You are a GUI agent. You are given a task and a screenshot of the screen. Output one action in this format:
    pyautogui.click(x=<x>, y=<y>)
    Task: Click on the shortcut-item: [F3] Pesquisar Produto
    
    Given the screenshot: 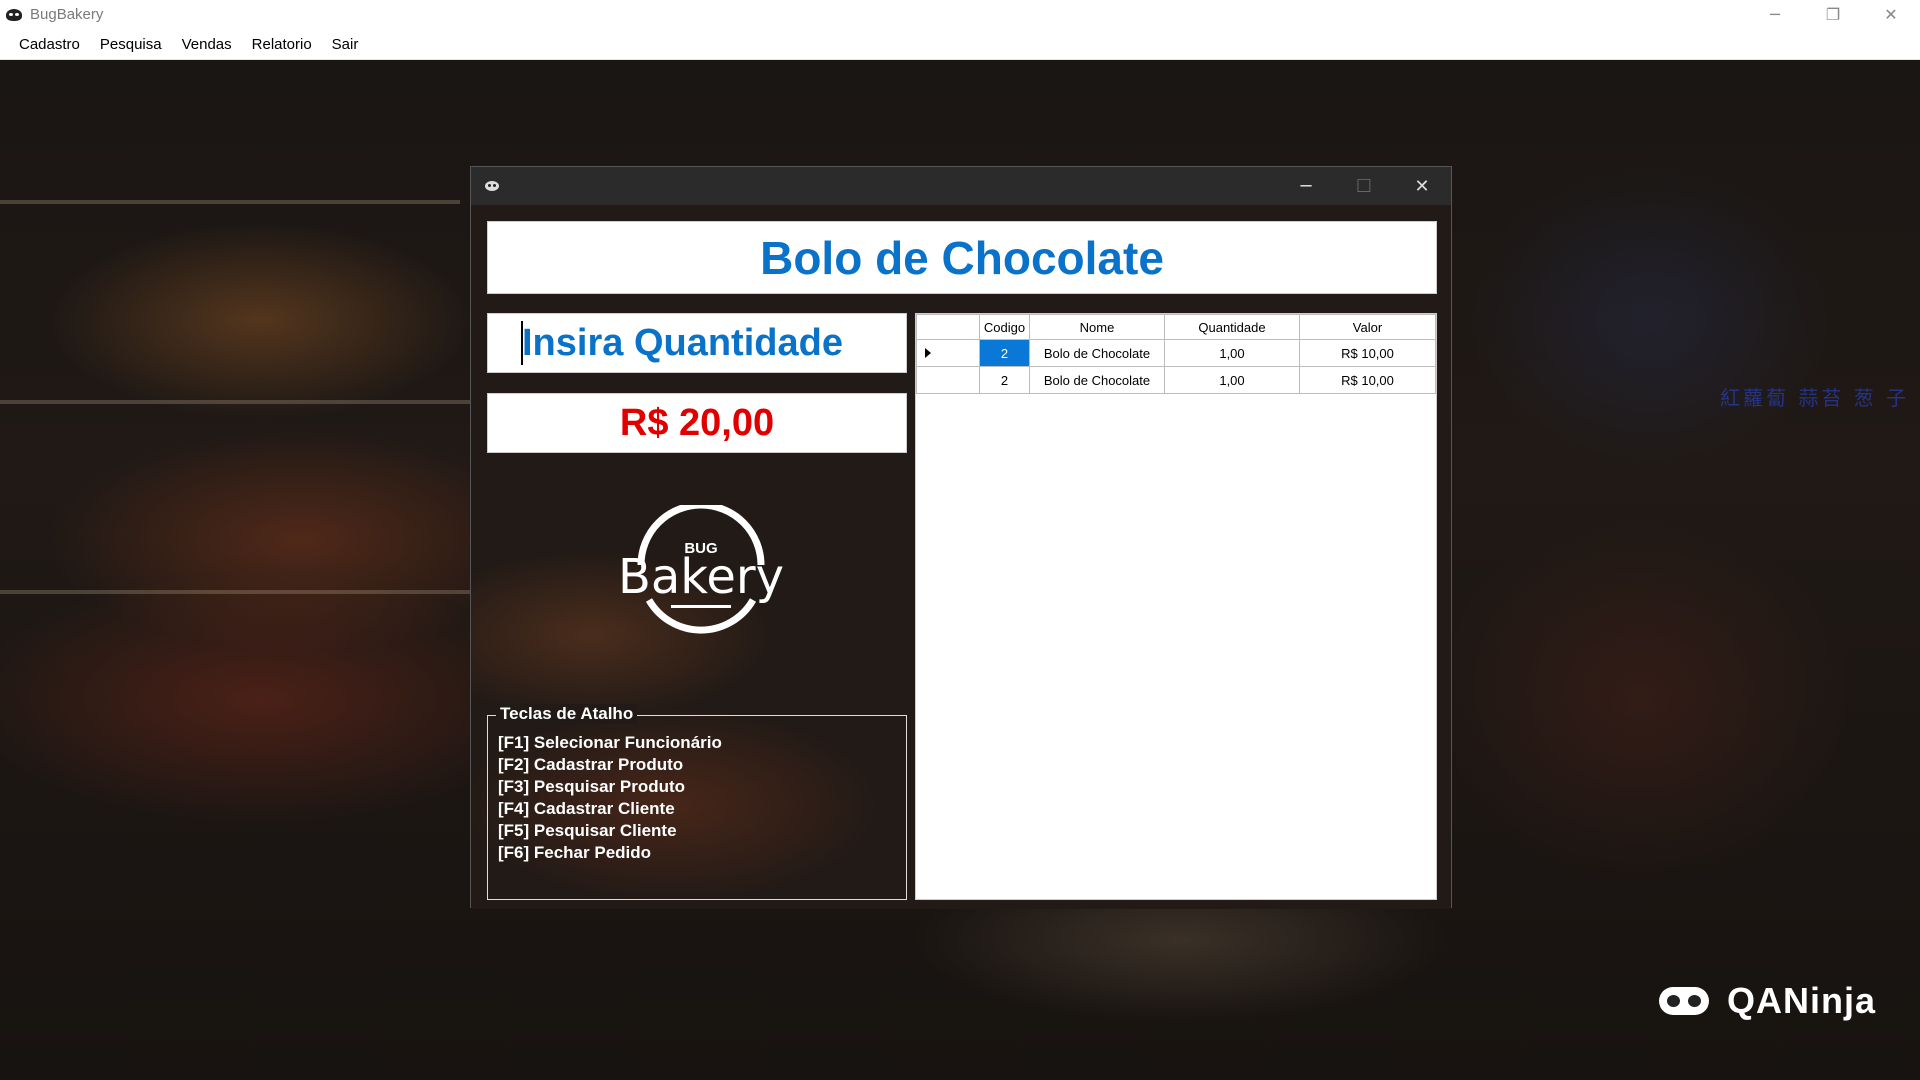 What is the action you would take?
    pyautogui.click(x=592, y=786)
    